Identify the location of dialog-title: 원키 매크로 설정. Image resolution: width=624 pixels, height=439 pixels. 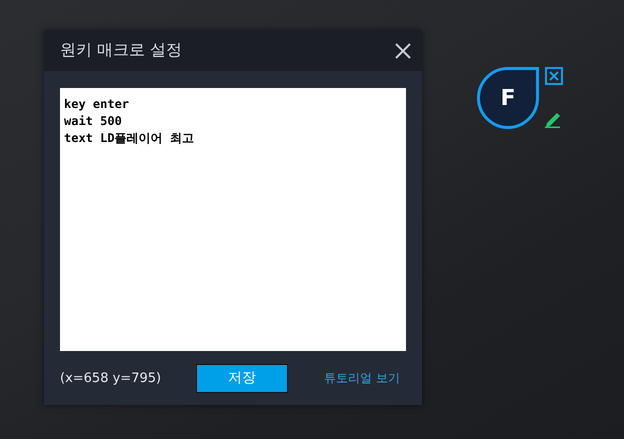
(121, 50).